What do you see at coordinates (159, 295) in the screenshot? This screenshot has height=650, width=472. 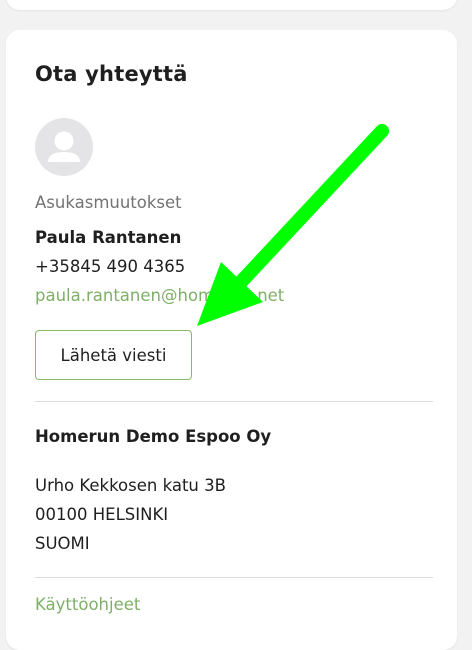 I see `contact-email-link: paula.rantanen@homerun.net` at bounding box center [159, 295].